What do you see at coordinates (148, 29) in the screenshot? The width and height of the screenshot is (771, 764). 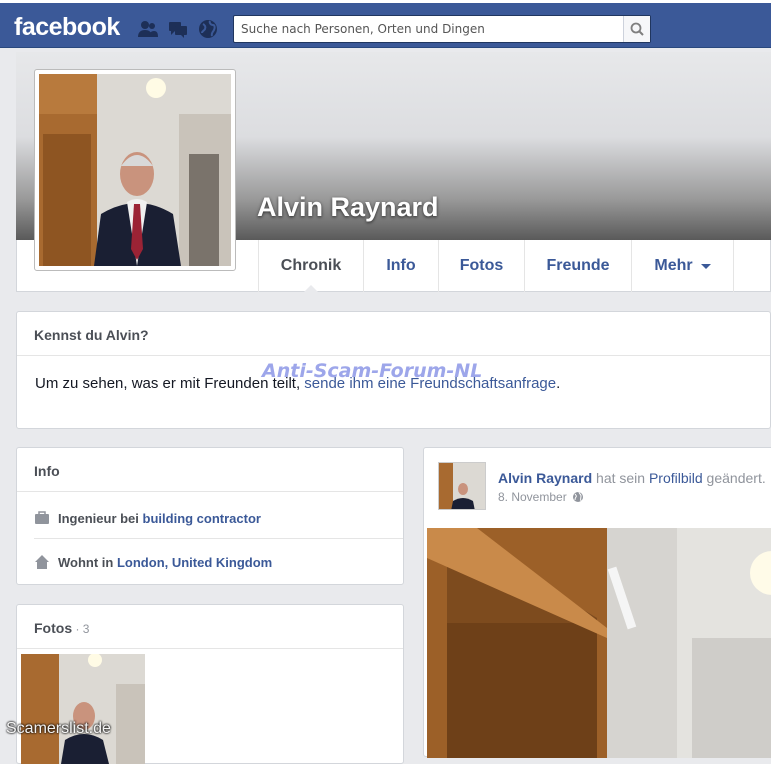 I see `friends-icon` at bounding box center [148, 29].